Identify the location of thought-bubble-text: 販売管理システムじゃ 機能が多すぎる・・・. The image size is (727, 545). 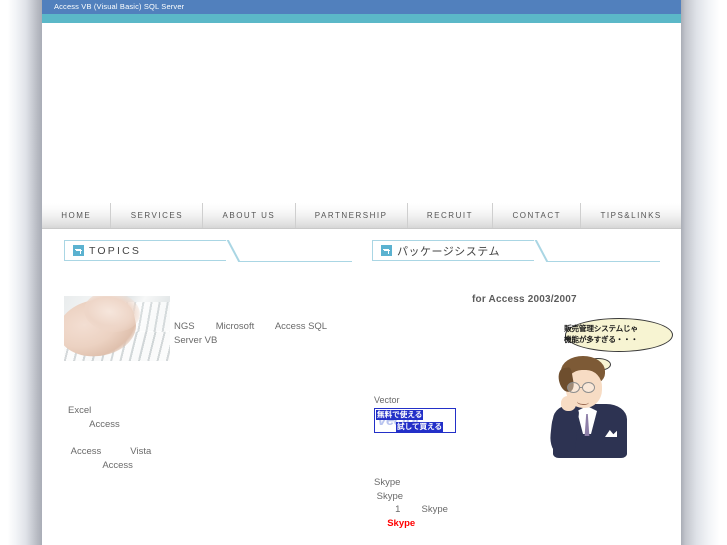
(601, 334).